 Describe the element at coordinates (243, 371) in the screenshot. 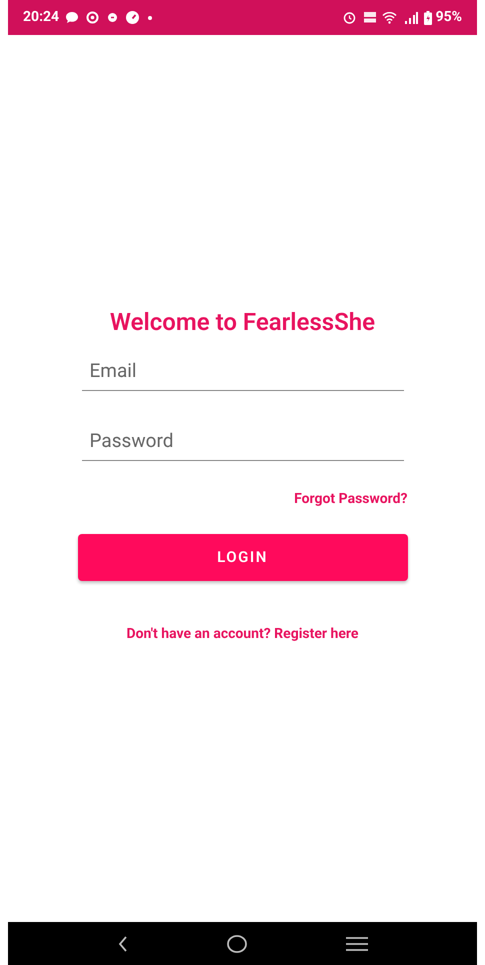

I see `input-field: Email` at that location.